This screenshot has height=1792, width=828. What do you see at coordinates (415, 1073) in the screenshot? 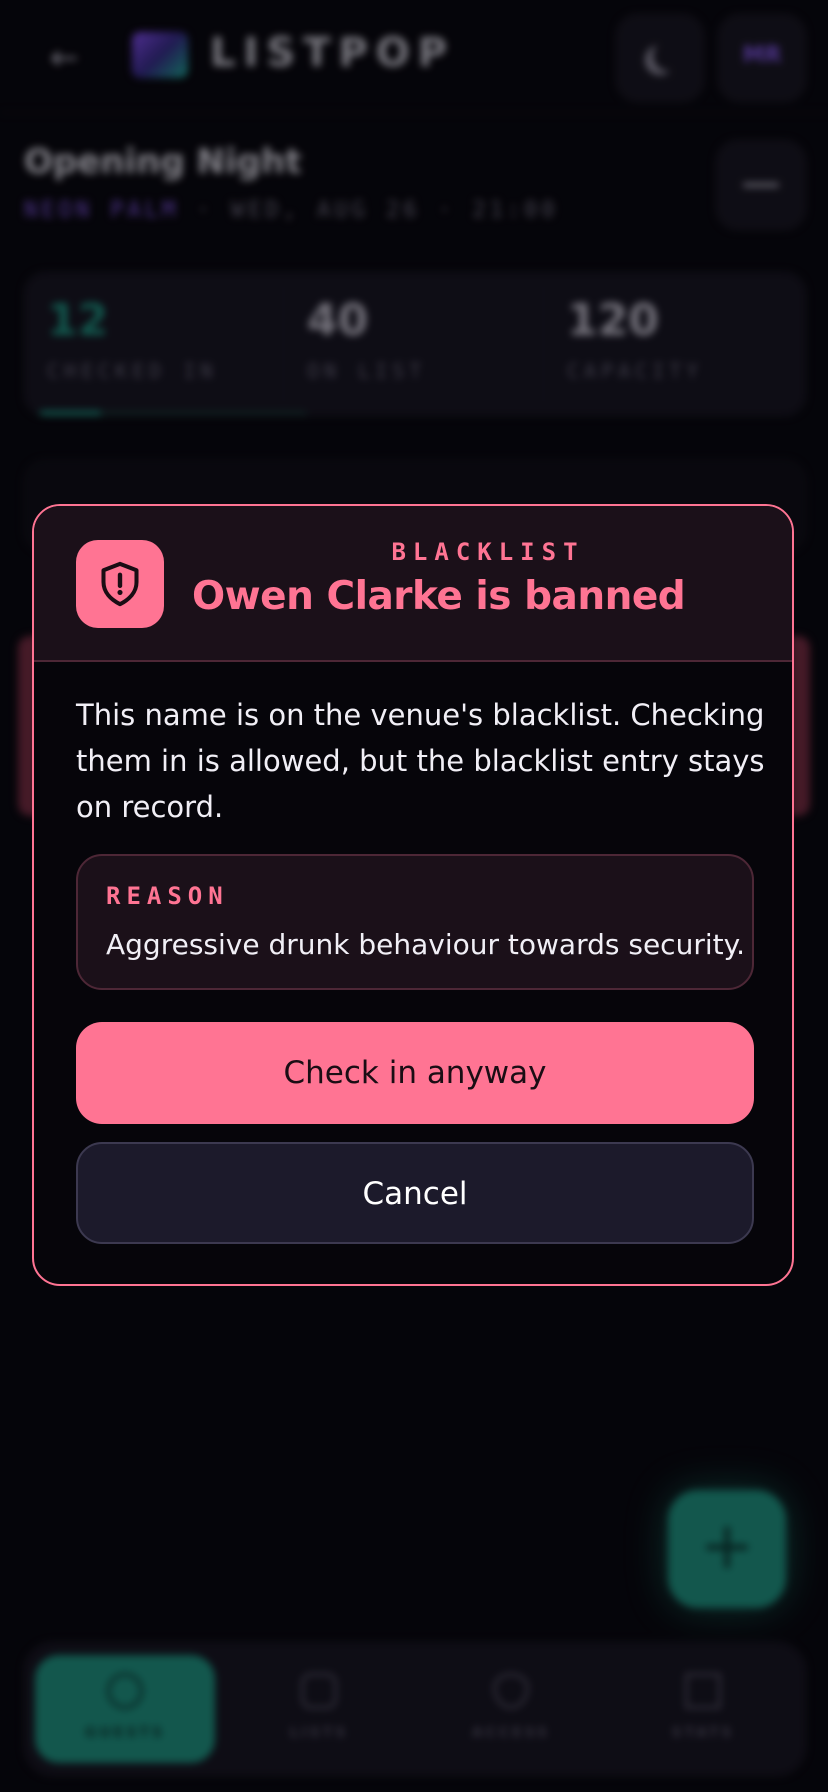
I see `check-in-anyway-button: Check in anyway` at bounding box center [415, 1073].